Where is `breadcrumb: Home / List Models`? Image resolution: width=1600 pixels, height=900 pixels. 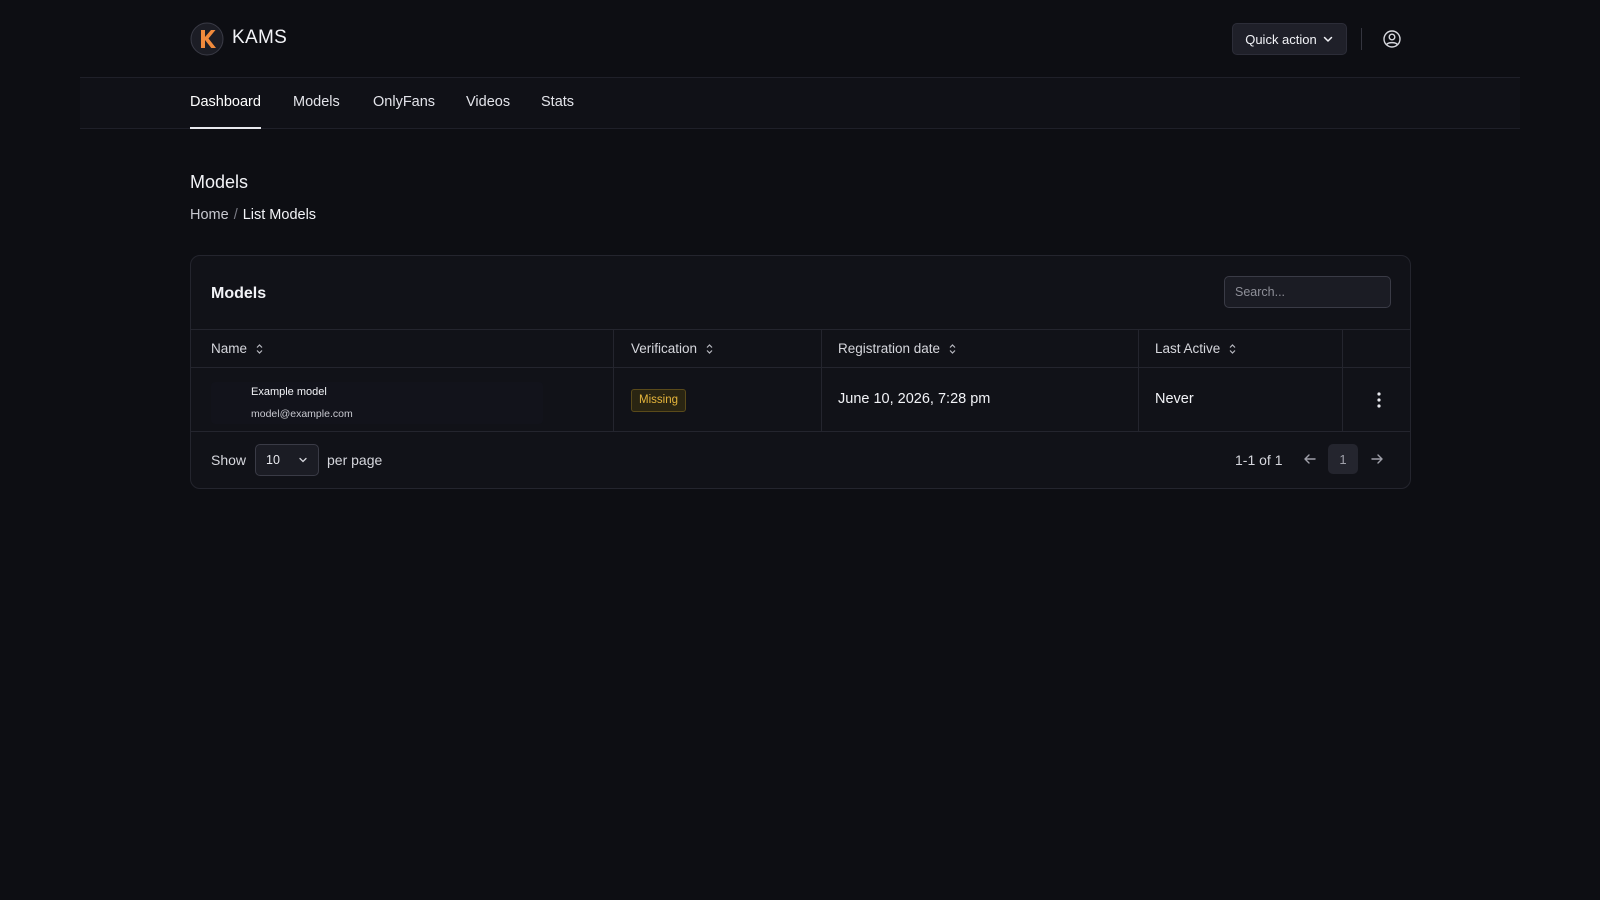
breadcrumb: Home / List Models is located at coordinates (253, 215).